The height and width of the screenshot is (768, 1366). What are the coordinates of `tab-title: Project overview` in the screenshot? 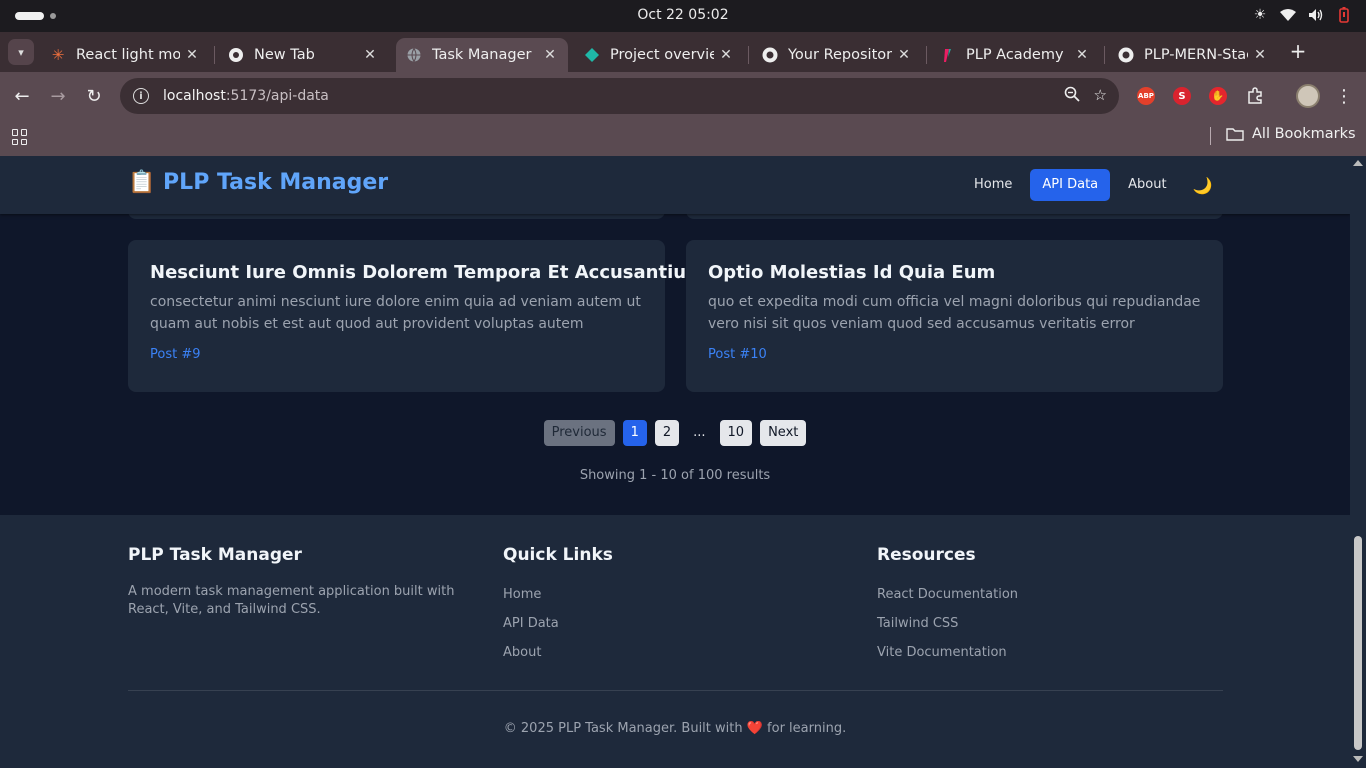 It's located at (662, 55).